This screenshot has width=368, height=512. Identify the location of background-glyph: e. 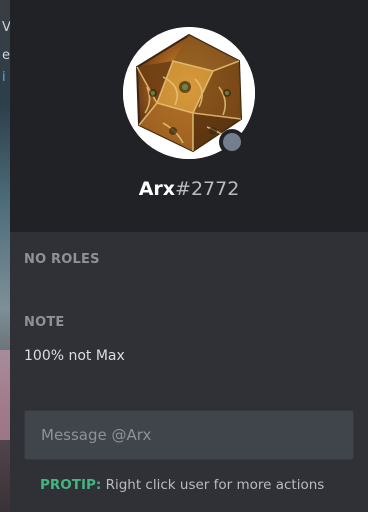
(6, 55).